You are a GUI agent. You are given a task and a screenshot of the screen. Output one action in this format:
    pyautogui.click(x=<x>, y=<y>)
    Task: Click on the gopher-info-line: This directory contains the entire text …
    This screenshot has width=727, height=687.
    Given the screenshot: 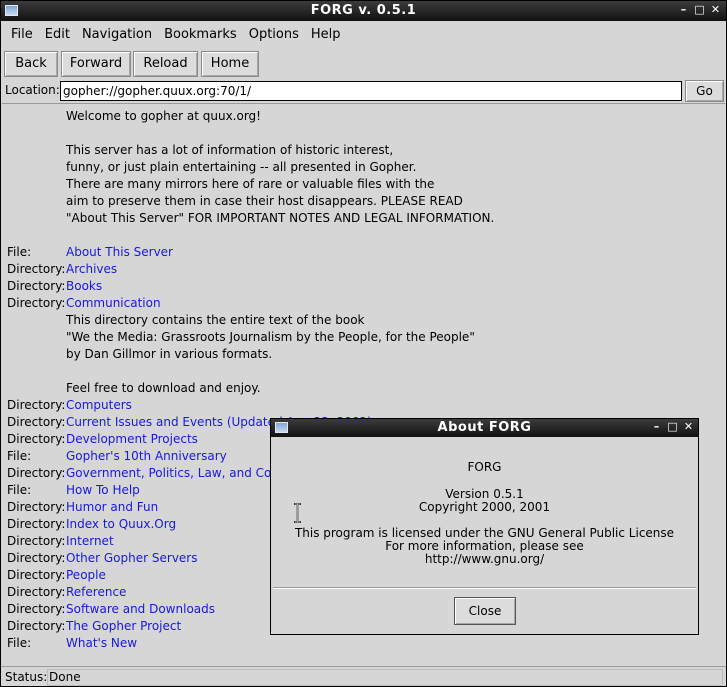 What is the action you would take?
    pyautogui.click(x=185, y=320)
    